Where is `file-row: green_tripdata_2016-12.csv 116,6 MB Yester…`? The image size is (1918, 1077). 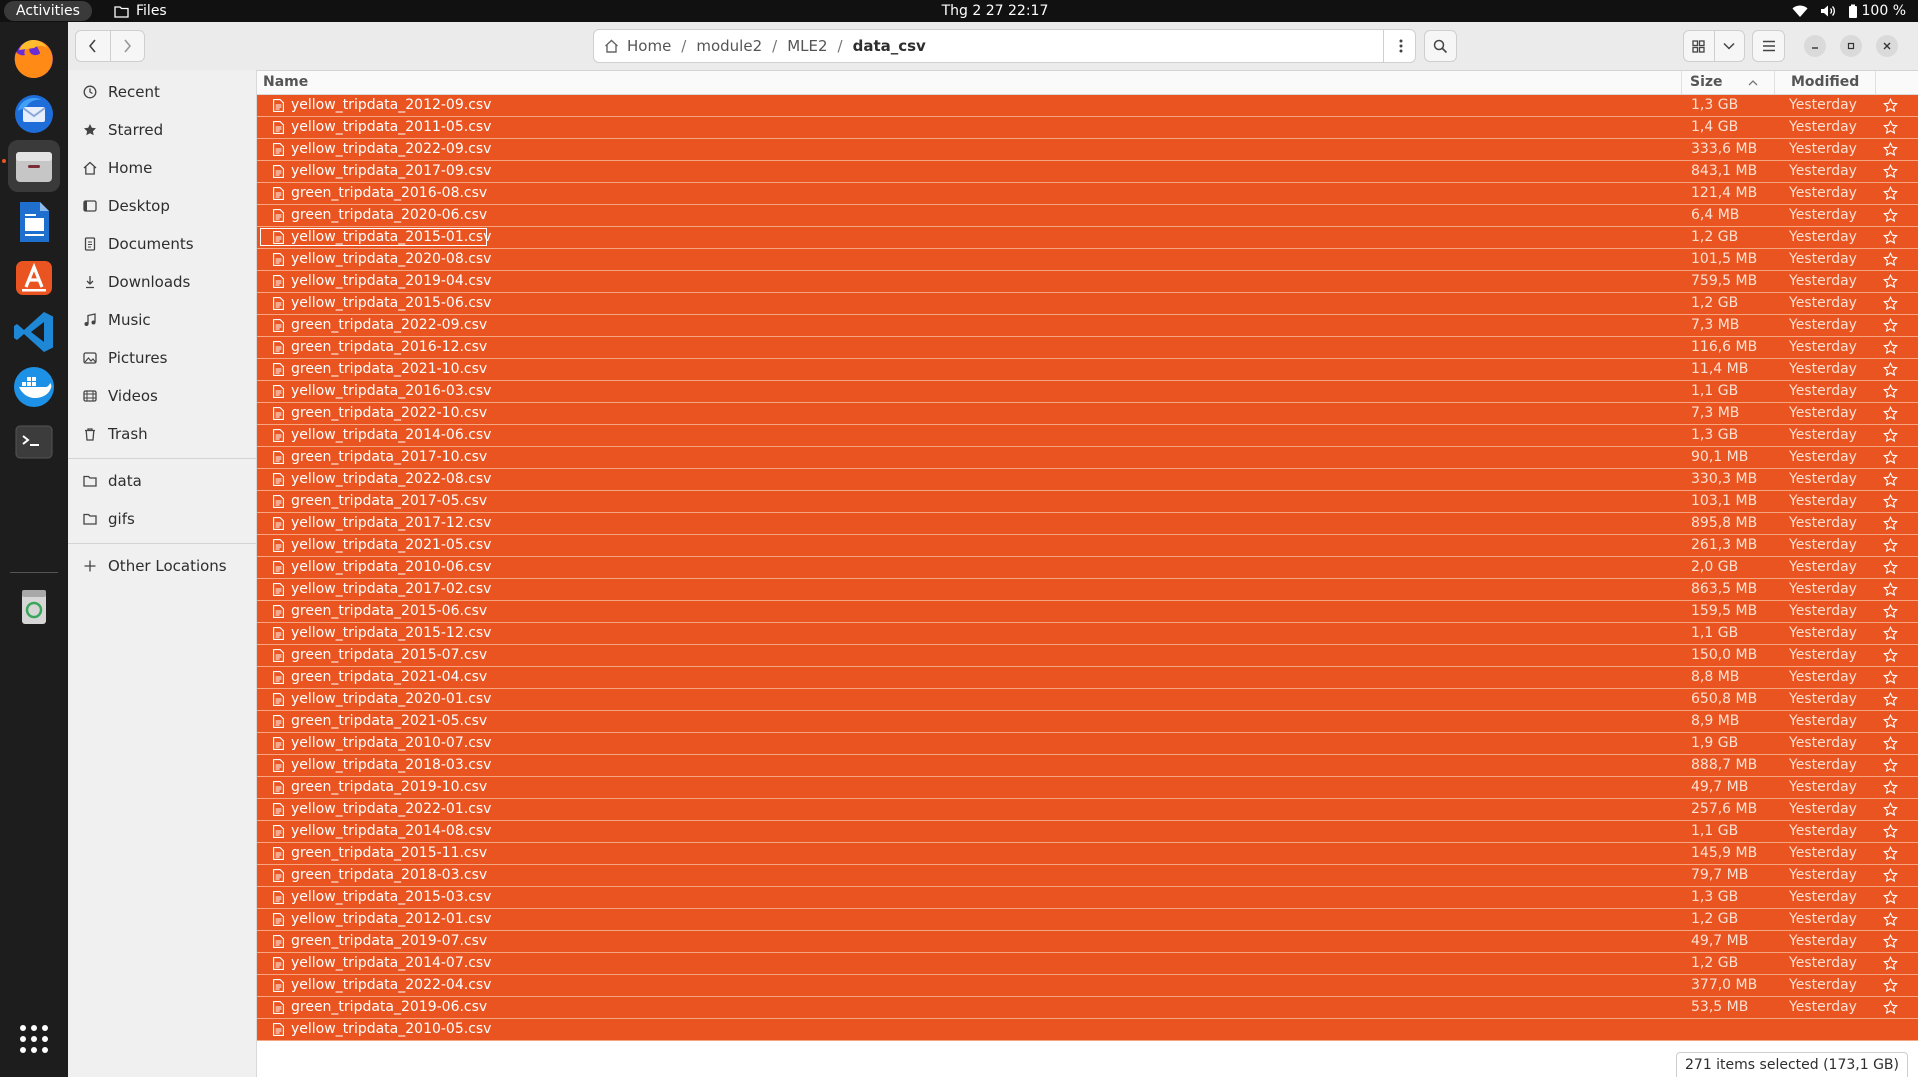 file-row: green_tripdata_2016-12.csv 116,6 MB Yester… is located at coordinates (1087, 348).